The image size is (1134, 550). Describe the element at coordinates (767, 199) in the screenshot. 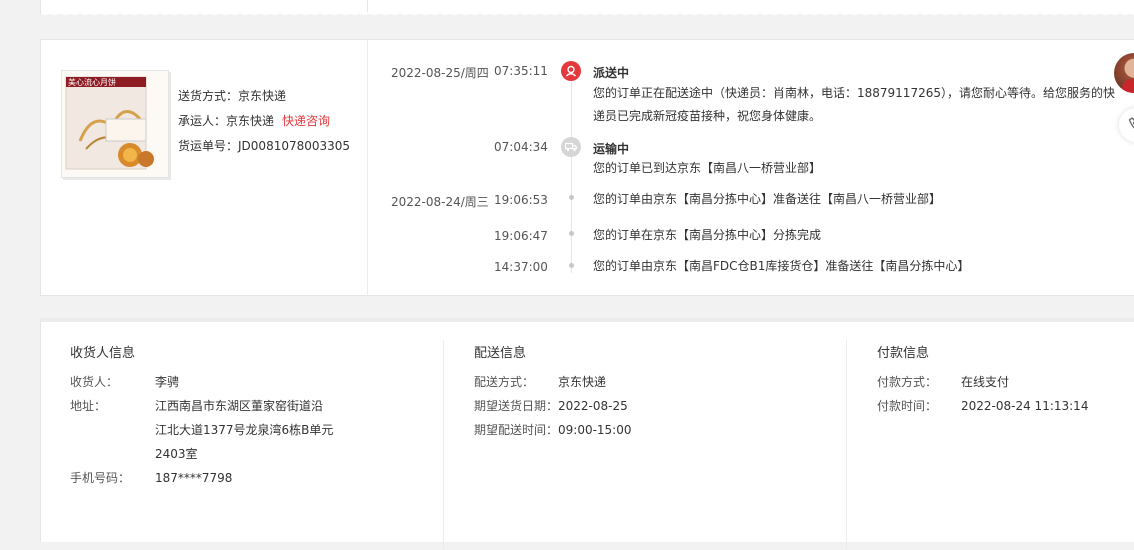

I see `timeline-text: 您的订单由京东【南昌分拣中心】准备送往【南昌八一桥营业部】` at that location.